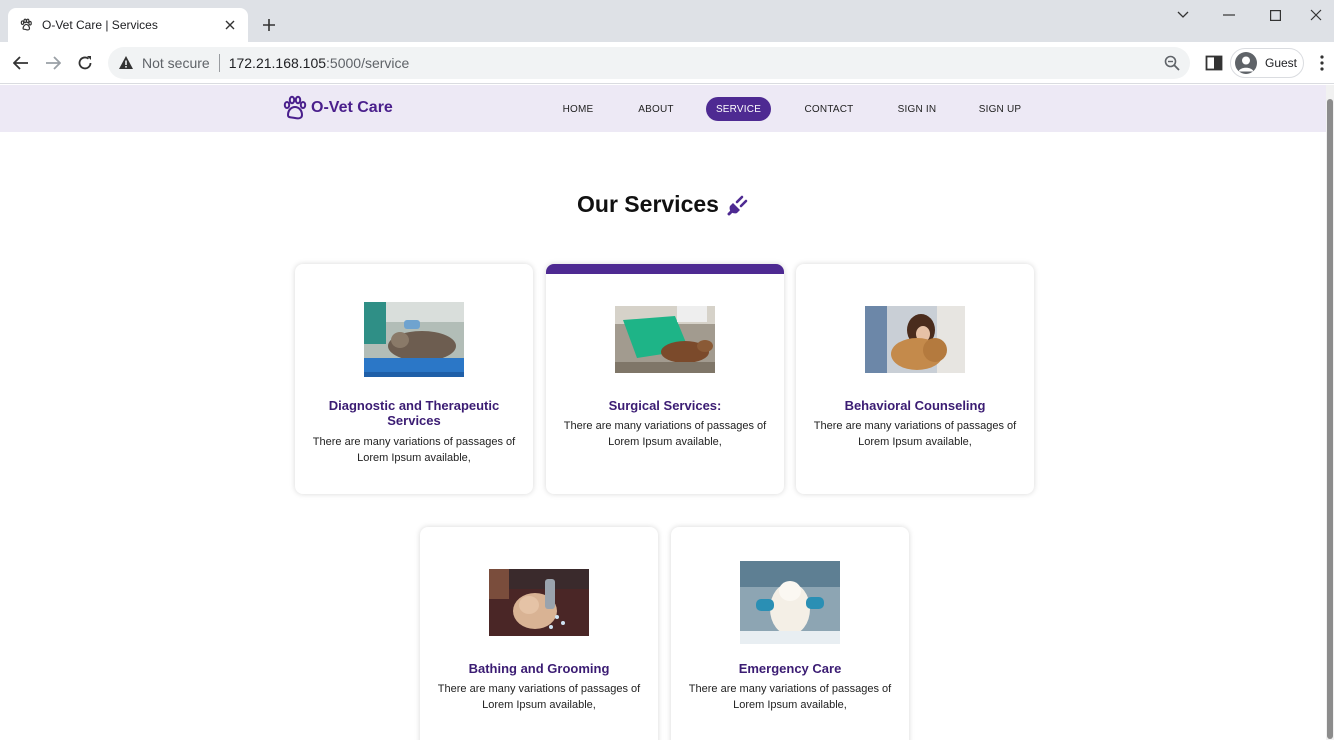 Image resolution: width=1334 pixels, height=753 pixels. Describe the element at coordinates (738, 109) in the screenshot. I see `nav-service: SERVICE` at that location.